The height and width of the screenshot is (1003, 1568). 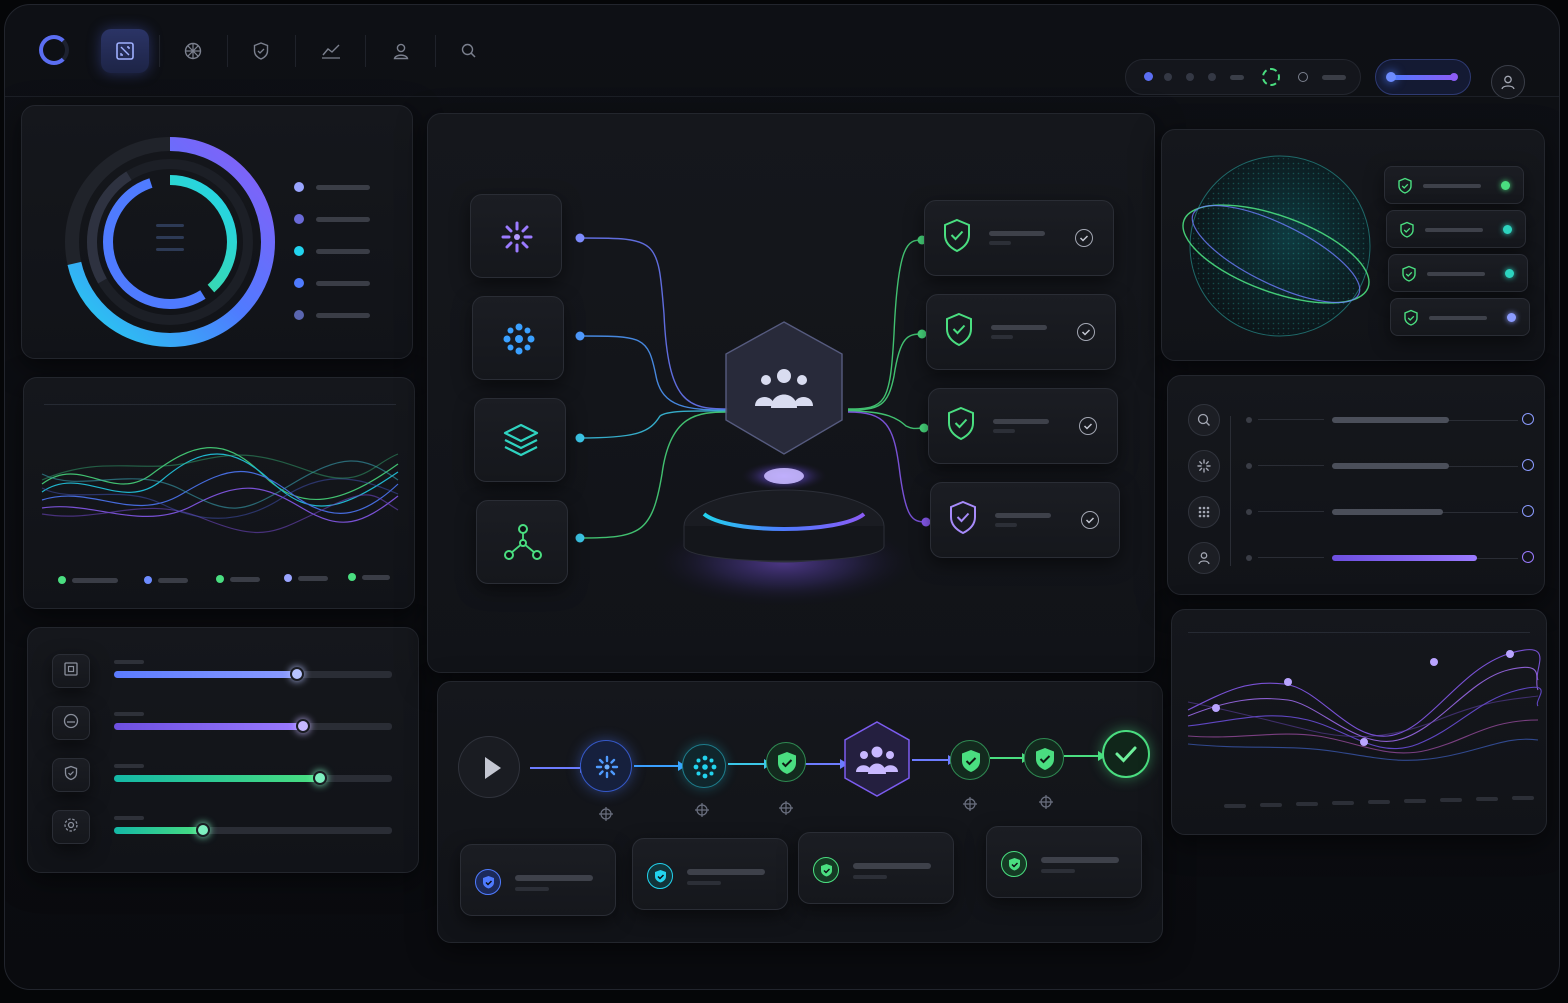 I want to click on throughput-slider, so click(x=1423, y=77).